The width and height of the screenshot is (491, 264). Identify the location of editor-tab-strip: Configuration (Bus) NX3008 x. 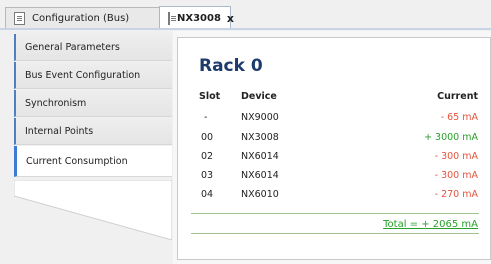
(245, 15).